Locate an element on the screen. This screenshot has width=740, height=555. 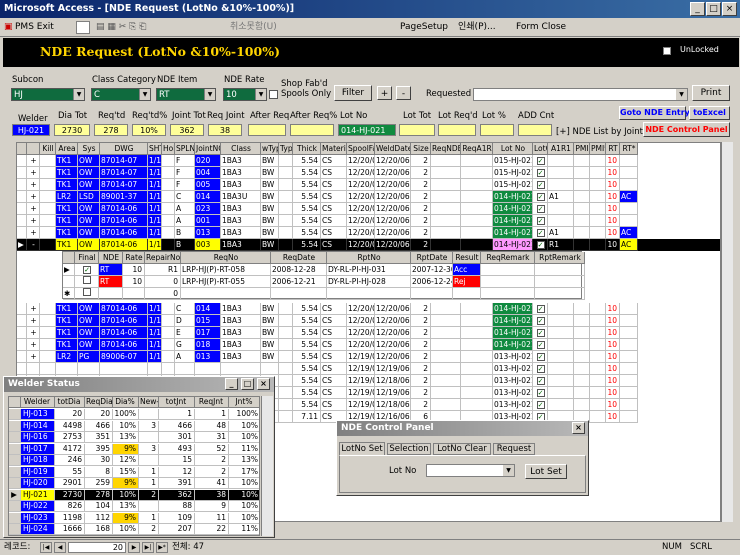
menu-page-setup: PageSetup is located at coordinates (424, 27).